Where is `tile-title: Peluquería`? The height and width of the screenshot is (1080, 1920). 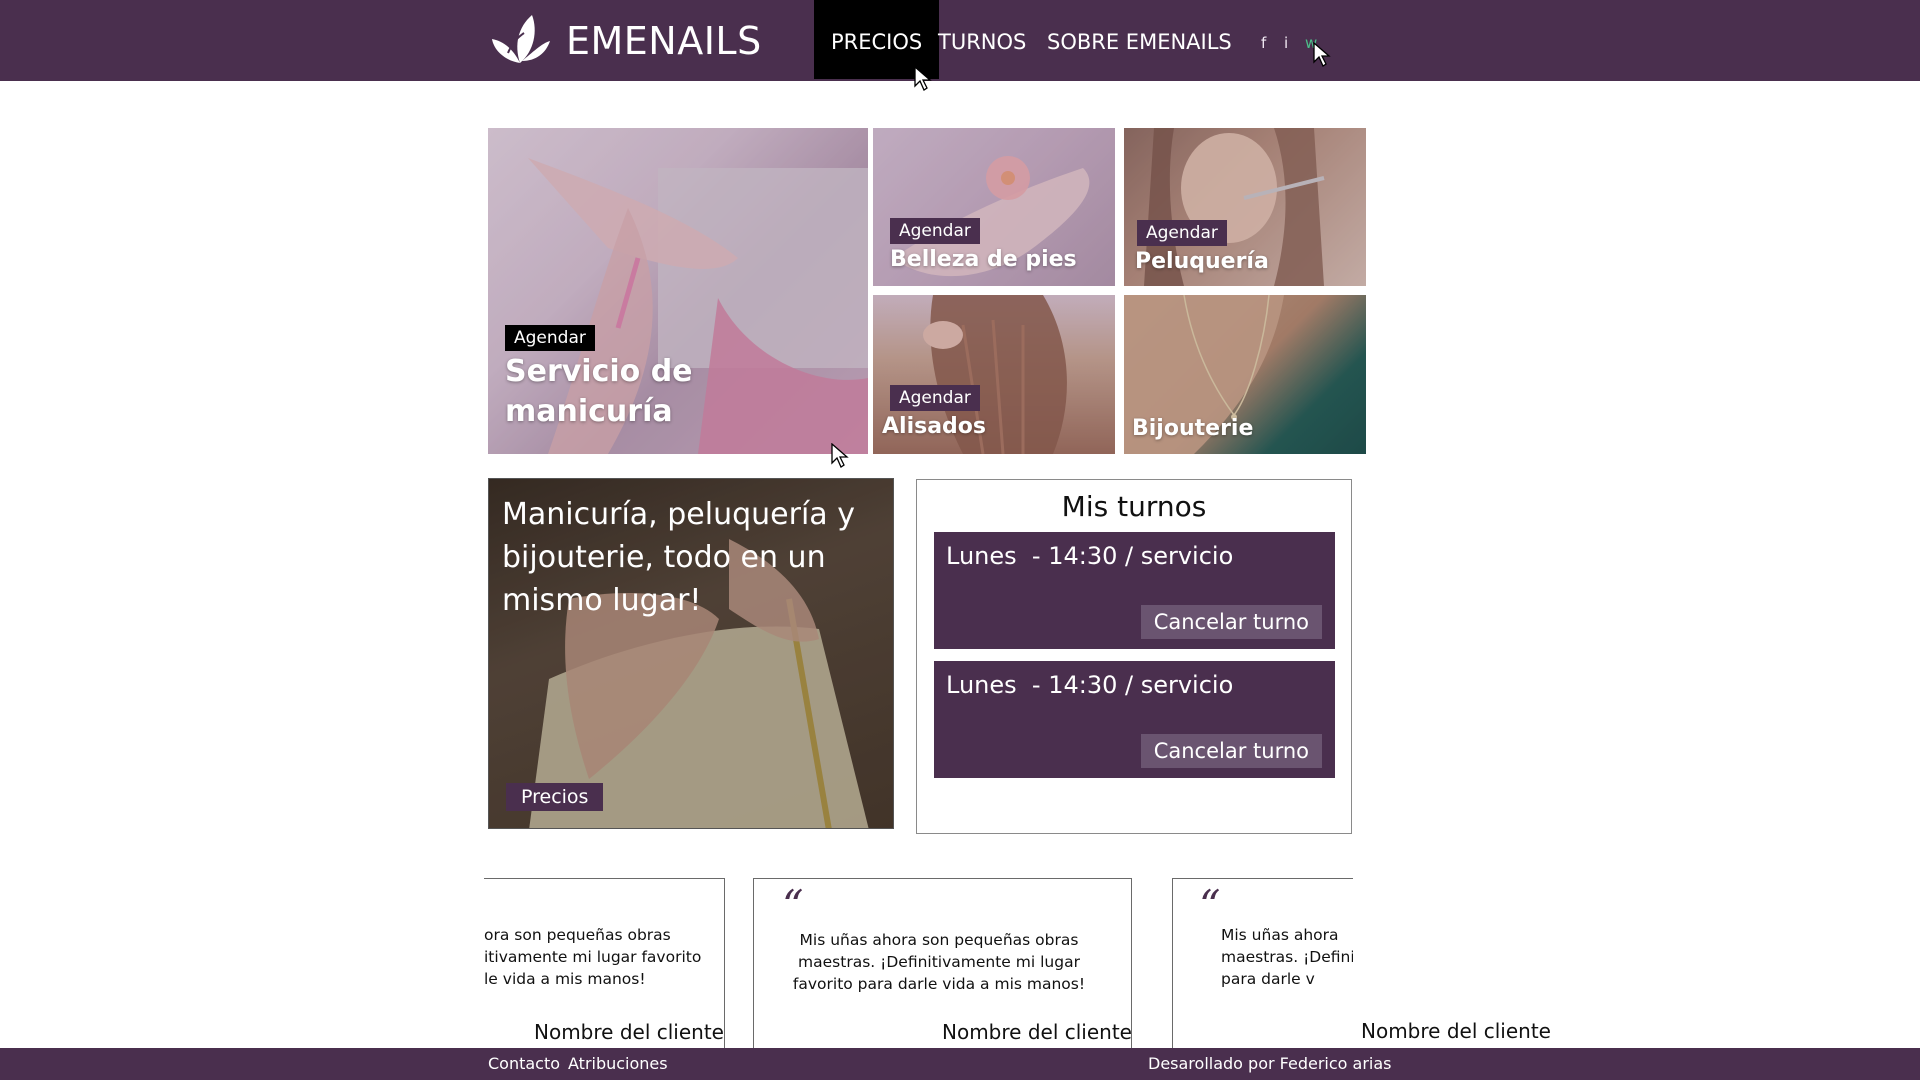
tile-title: Peluquería is located at coordinates (1202, 261).